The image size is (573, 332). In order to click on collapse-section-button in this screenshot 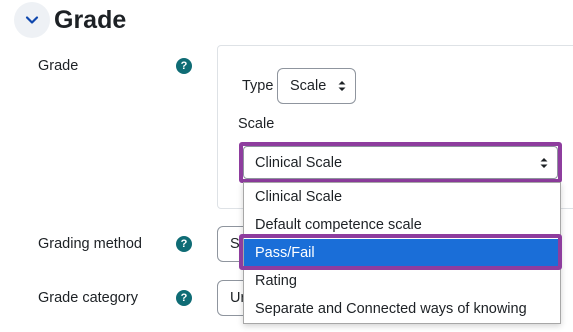, I will do `click(32, 20)`.